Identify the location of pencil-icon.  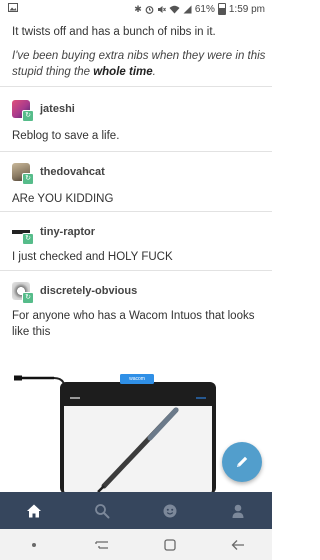
(242, 461).